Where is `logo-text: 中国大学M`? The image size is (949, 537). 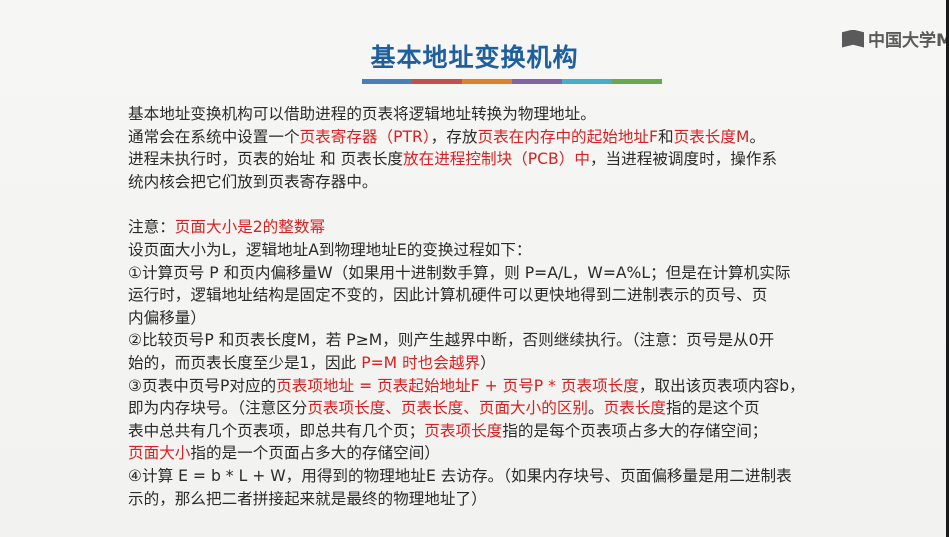
logo-text: 中国大学M is located at coordinates (908, 41).